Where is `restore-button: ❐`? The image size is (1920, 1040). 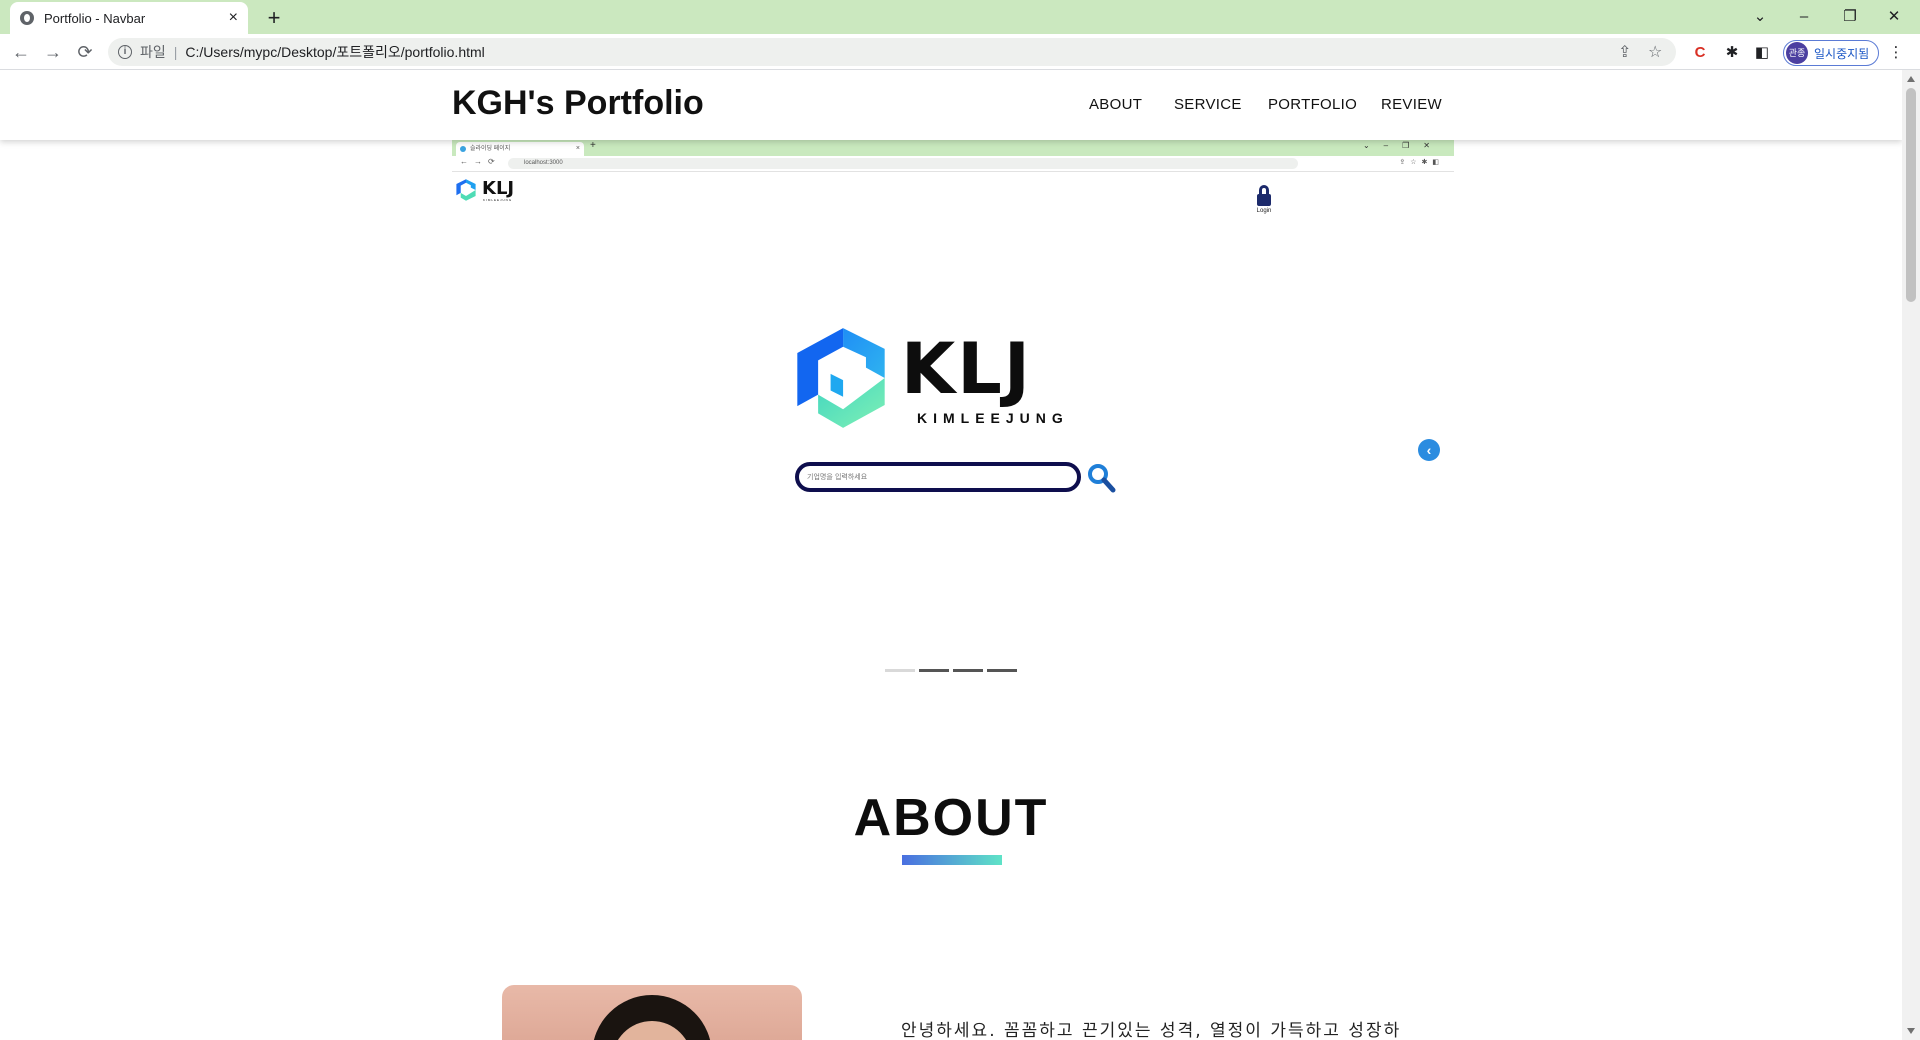
restore-button: ❐ is located at coordinates (1850, 17).